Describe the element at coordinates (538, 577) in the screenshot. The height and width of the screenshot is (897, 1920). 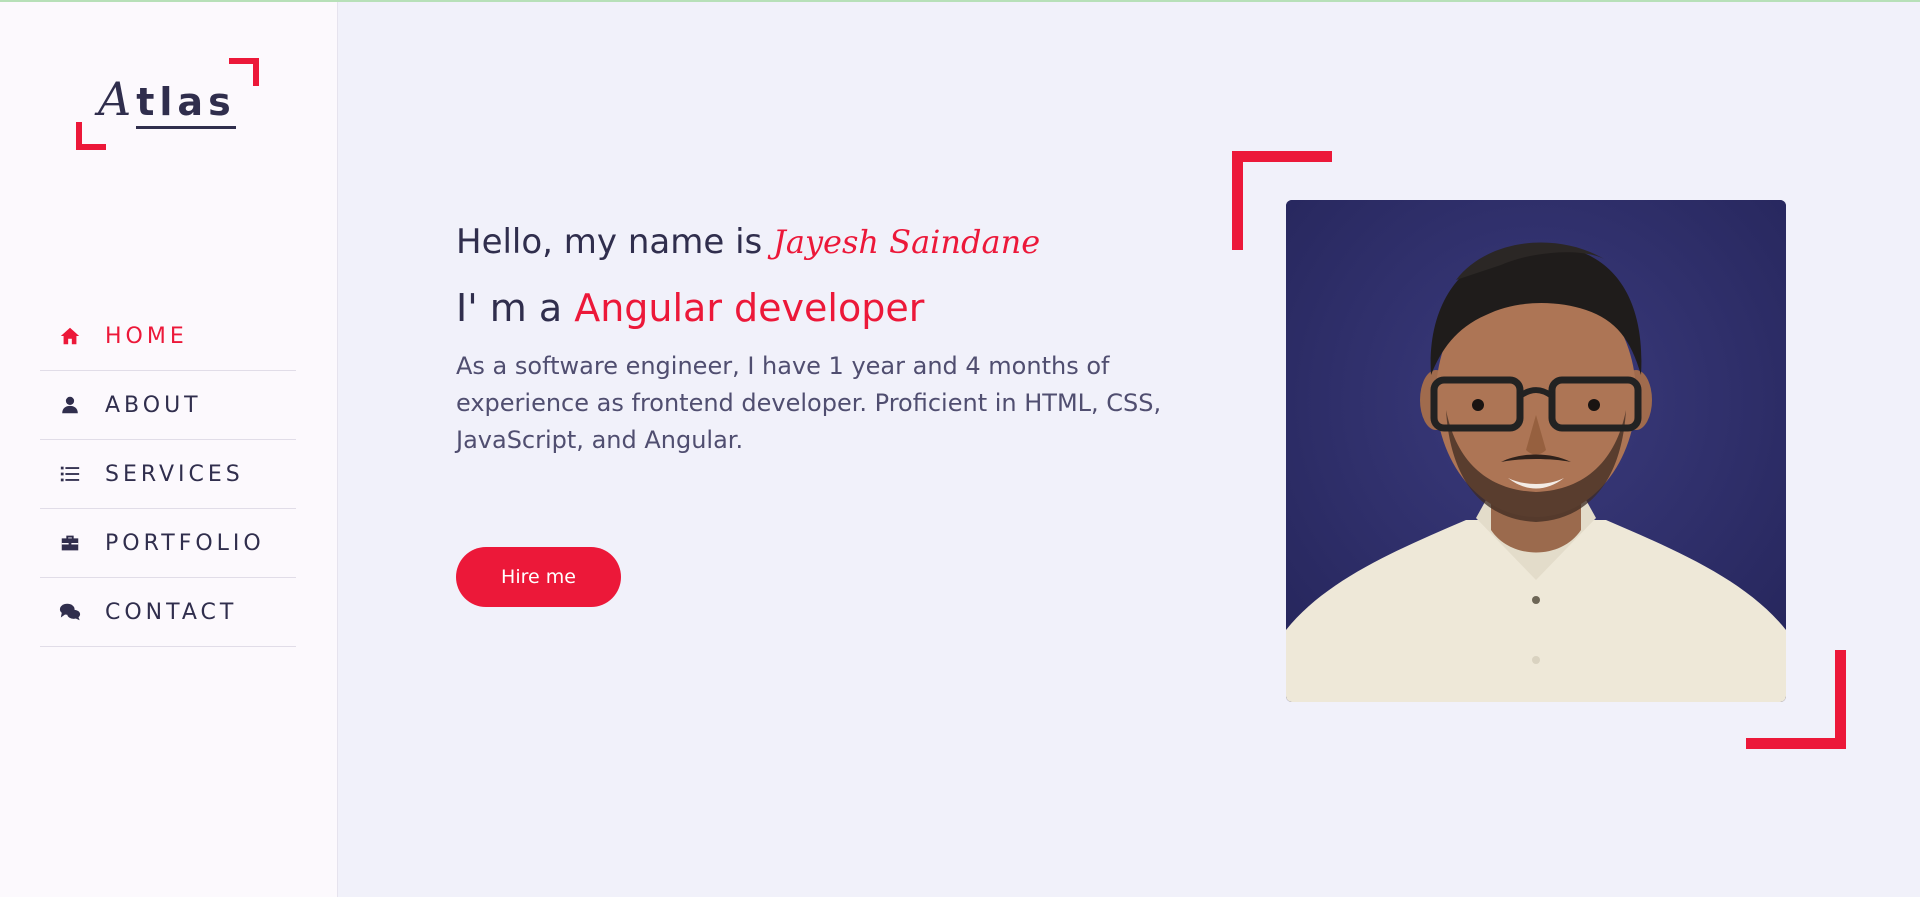
I see `hire-me-button: Hire me` at that location.